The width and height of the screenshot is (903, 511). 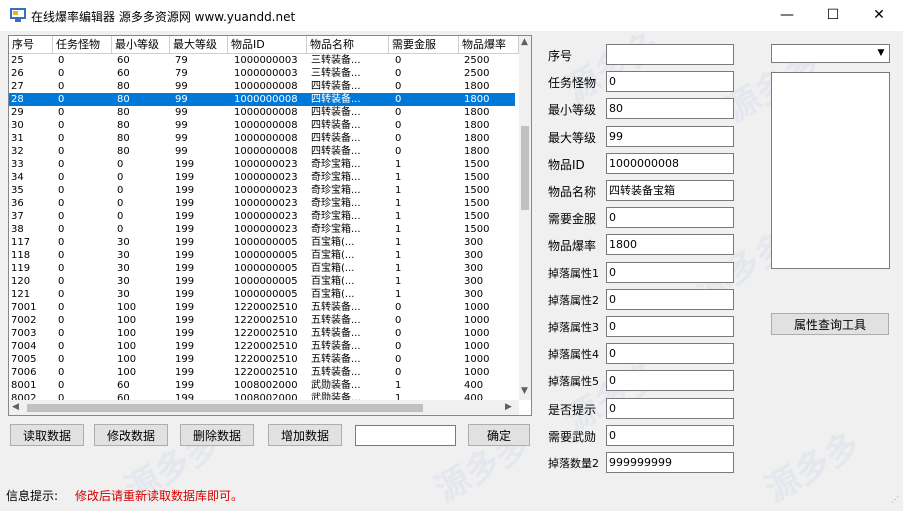 I want to click on field-input: 99, so click(x=670, y=136).